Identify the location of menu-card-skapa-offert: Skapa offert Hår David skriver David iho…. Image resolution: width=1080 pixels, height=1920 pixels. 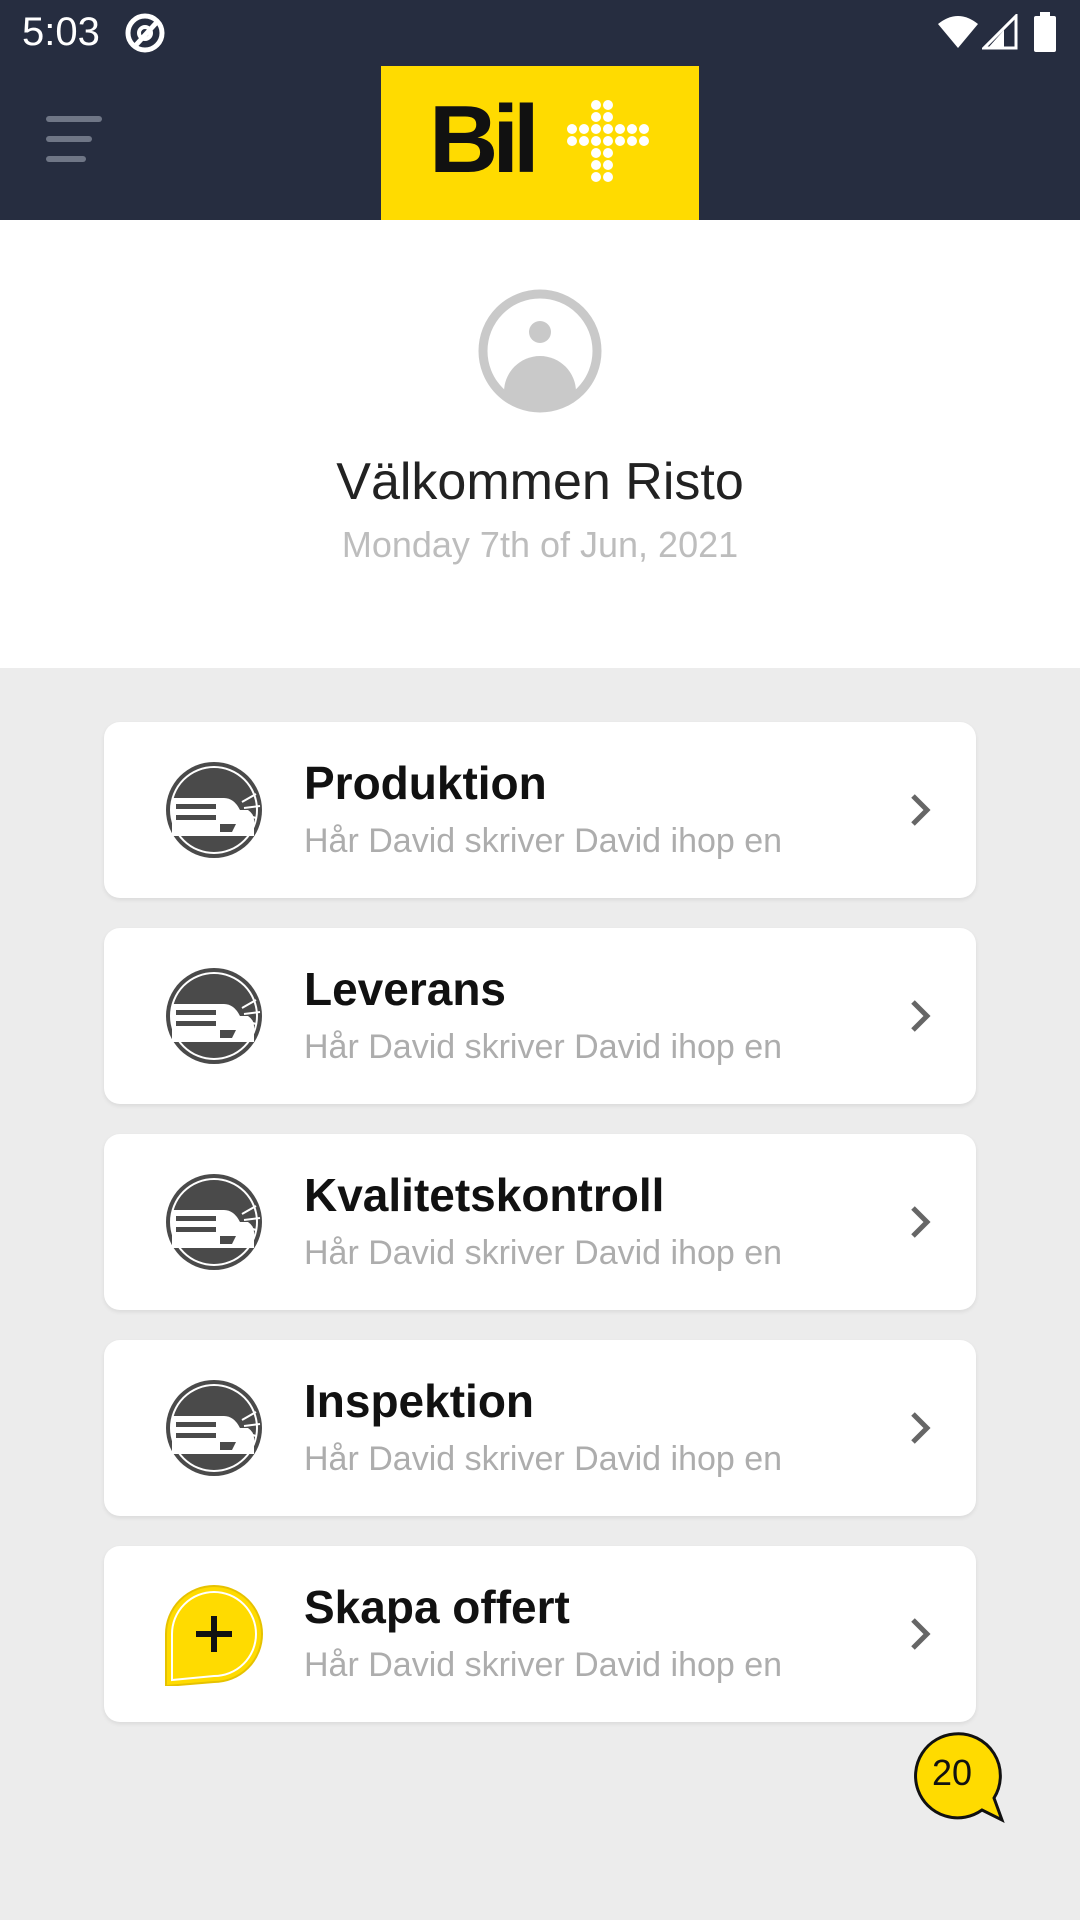
(540, 1634).